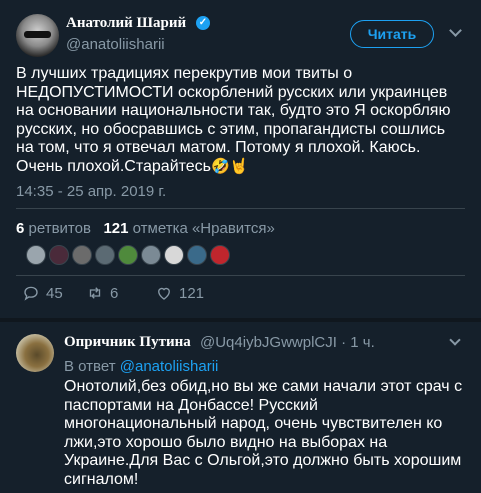 The image size is (481, 493). I want to click on follow-button: Читать, so click(392, 34).